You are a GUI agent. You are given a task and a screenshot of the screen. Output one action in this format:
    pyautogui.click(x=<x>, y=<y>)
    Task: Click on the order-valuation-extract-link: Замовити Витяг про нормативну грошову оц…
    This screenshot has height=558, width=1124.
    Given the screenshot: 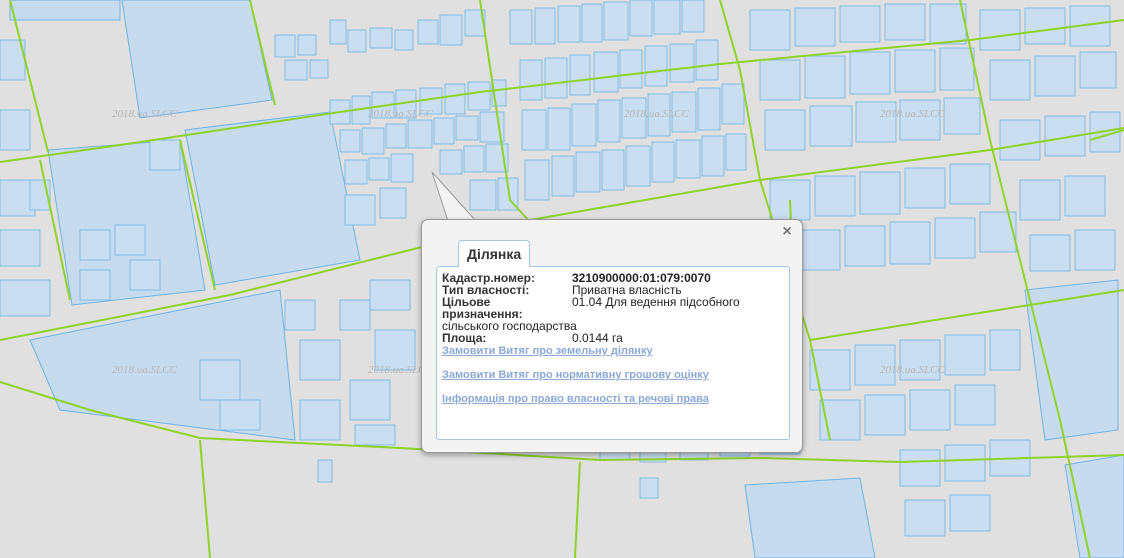 What is the action you would take?
    pyautogui.click(x=575, y=375)
    